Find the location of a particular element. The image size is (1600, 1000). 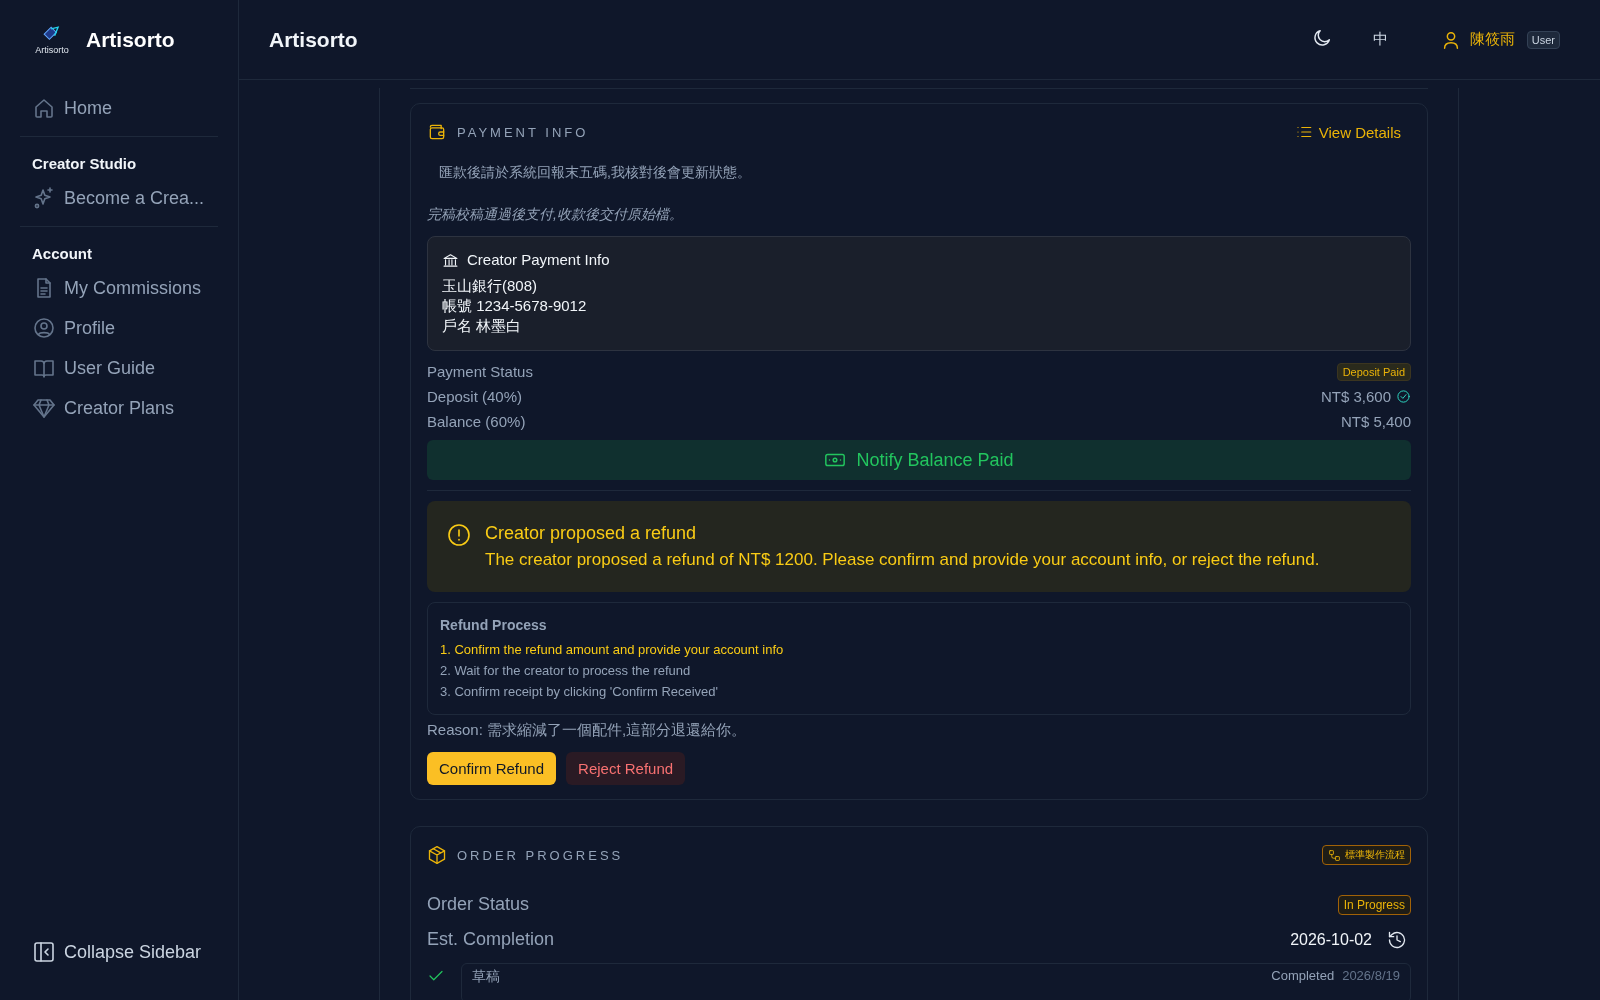

section-heading: Account is located at coordinates (62, 254).